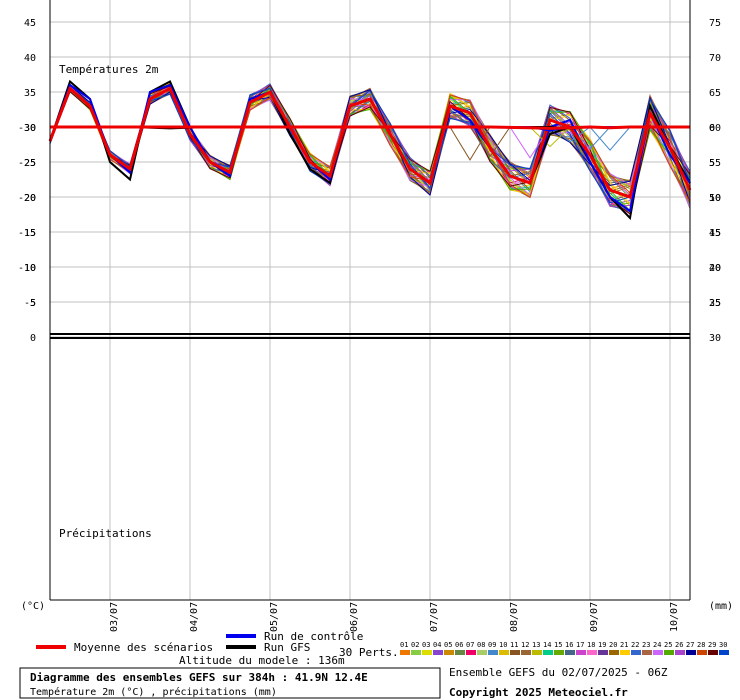 This screenshot has height=700, width=740. Describe the element at coordinates (27, 128) in the screenshot. I see `precip-left-tick: -30` at that location.